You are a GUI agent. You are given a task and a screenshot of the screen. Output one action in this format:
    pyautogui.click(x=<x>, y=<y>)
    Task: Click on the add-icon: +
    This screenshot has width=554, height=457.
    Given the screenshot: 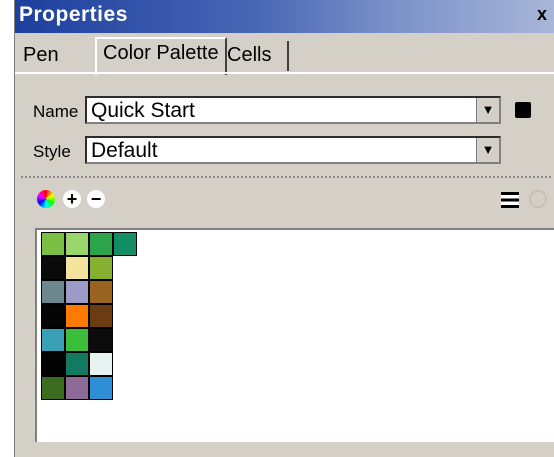 What is the action you would take?
    pyautogui.click(x=72, y=199)
    